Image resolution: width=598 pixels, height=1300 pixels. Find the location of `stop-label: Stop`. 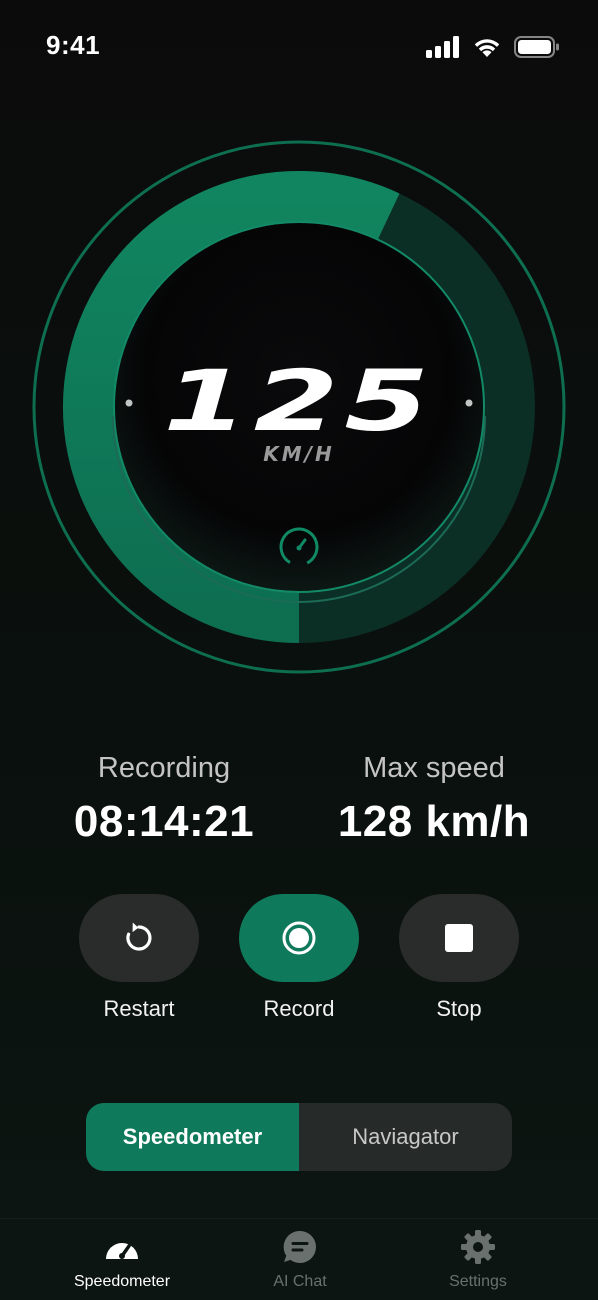

stop-label: Stop is located at coordinates (459, 1008).